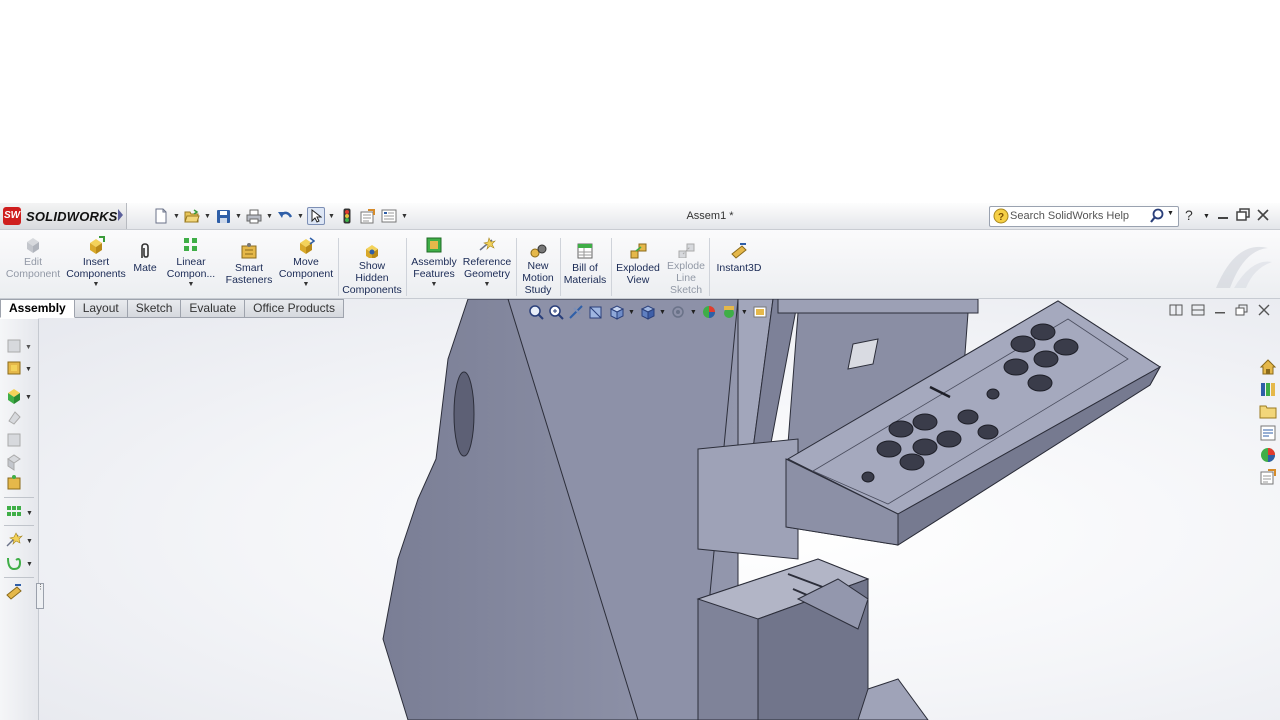  What do you see at coordinates (487, 266) in the screenshot?
I see `reference-geometry-button: Reference Geometry ▼` at bounding box center [487, 266].